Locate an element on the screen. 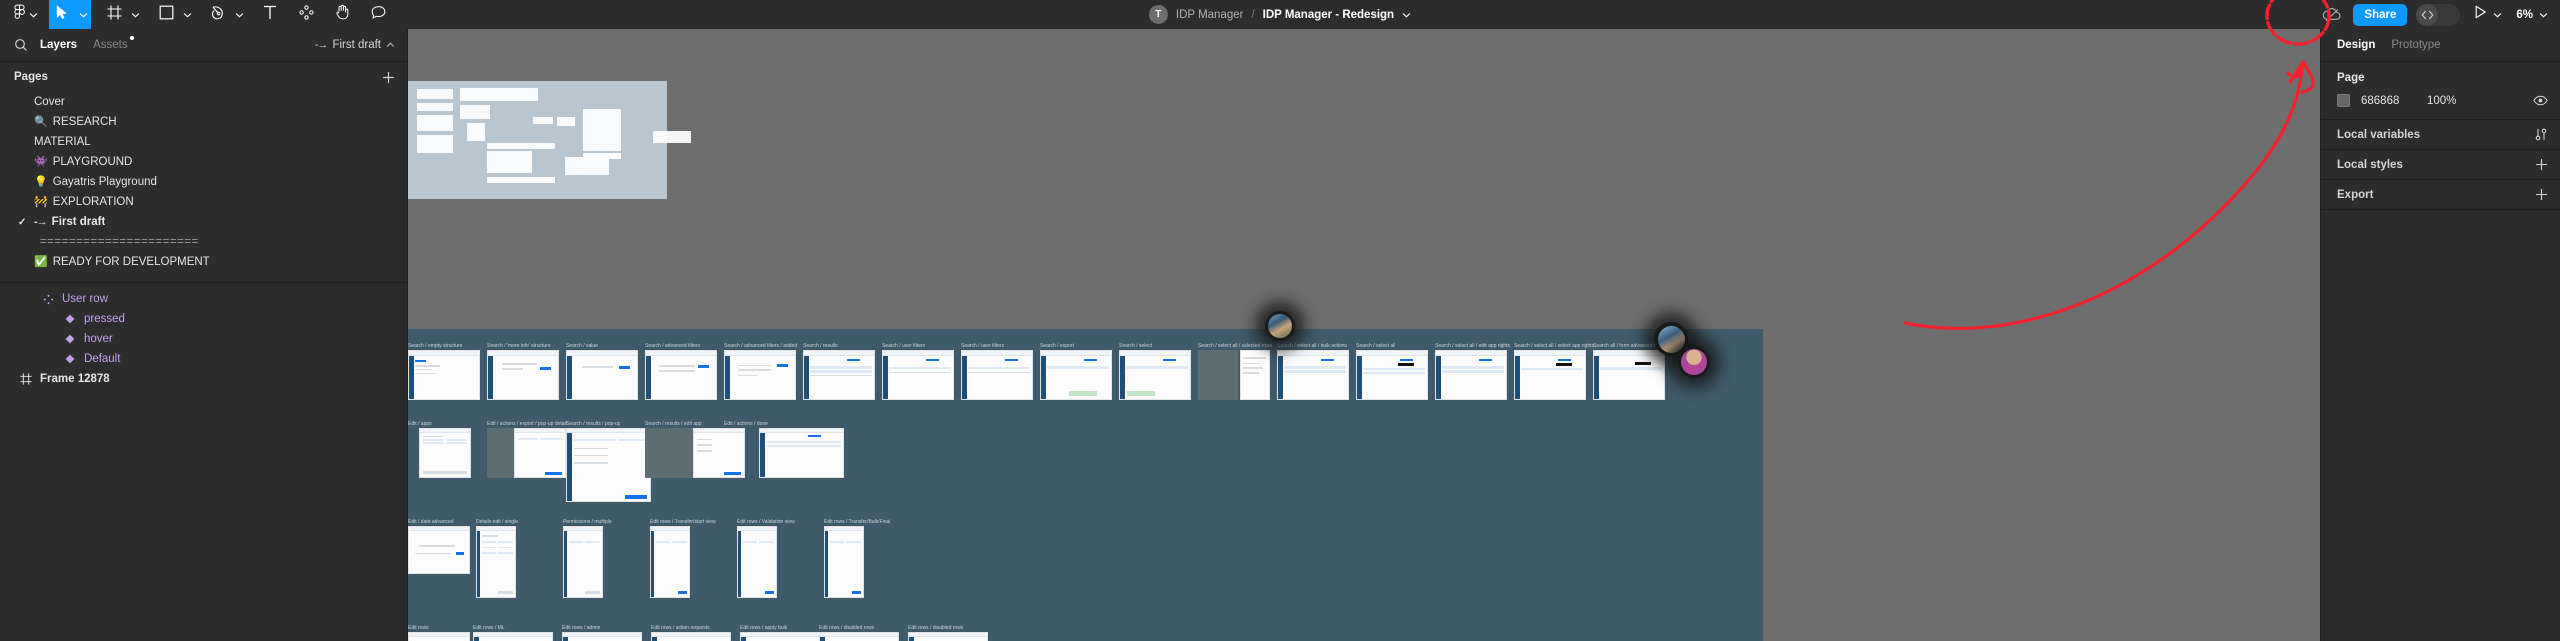 This screenshot has height=641, width=2560. text-tool is located at coordinates (270, 14).